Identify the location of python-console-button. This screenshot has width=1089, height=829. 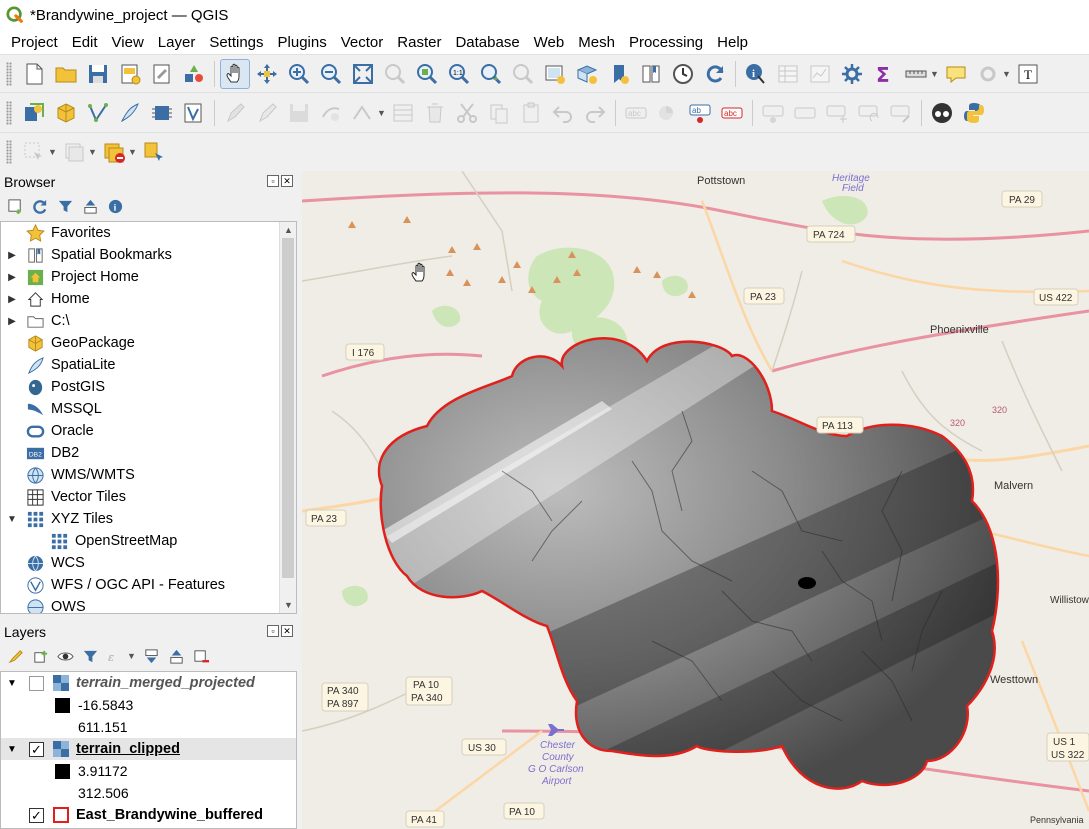
(974, 113).